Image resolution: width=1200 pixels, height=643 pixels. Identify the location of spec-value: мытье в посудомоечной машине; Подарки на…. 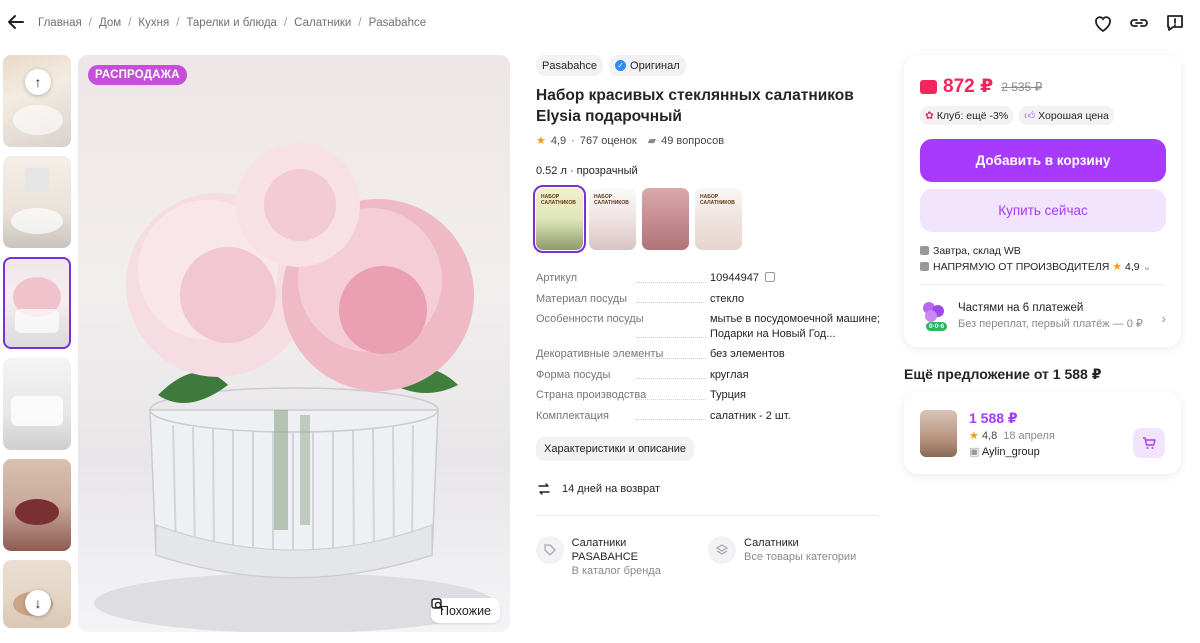
(795, 326).